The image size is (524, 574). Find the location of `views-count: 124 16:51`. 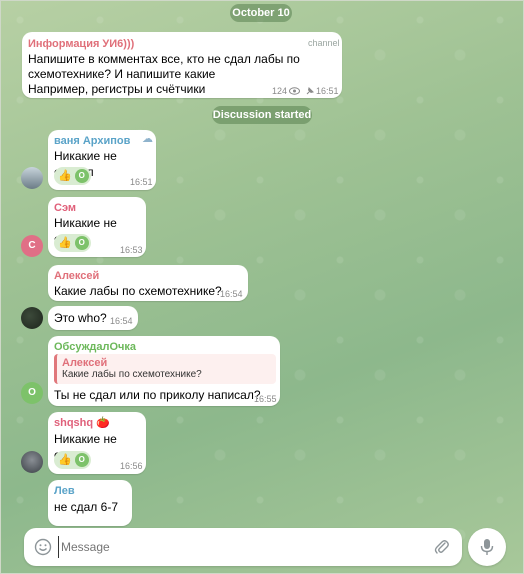

views-count: 124 16:51 is located at coordinates (305, 91).